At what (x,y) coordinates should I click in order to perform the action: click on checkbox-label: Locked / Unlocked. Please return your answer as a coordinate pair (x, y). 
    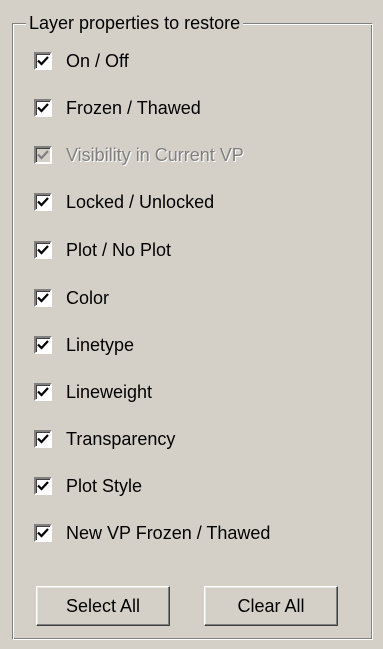
    Looking at the image, I should click on (140, 202).